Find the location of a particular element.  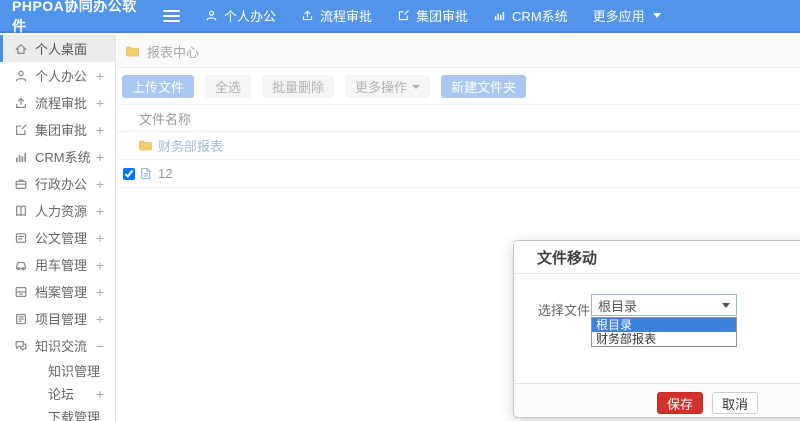

toolbar-button: 上传文件 is located at coordinates (158, 86).